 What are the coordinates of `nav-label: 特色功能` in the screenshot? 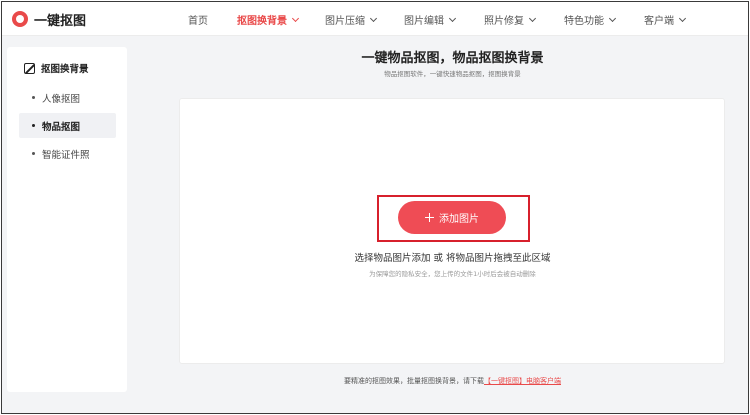 It's located at (584, 21).